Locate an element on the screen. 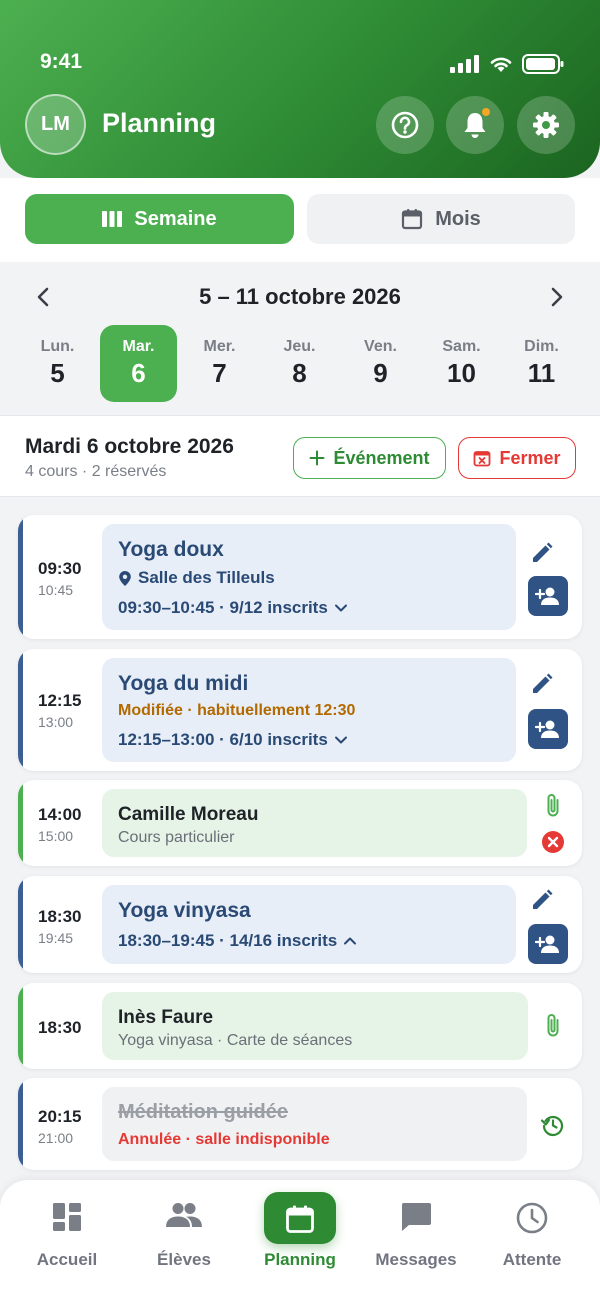 This screenshot has width=600, height=1300. add-event-label: Événement is located at coordinates (381, 457).